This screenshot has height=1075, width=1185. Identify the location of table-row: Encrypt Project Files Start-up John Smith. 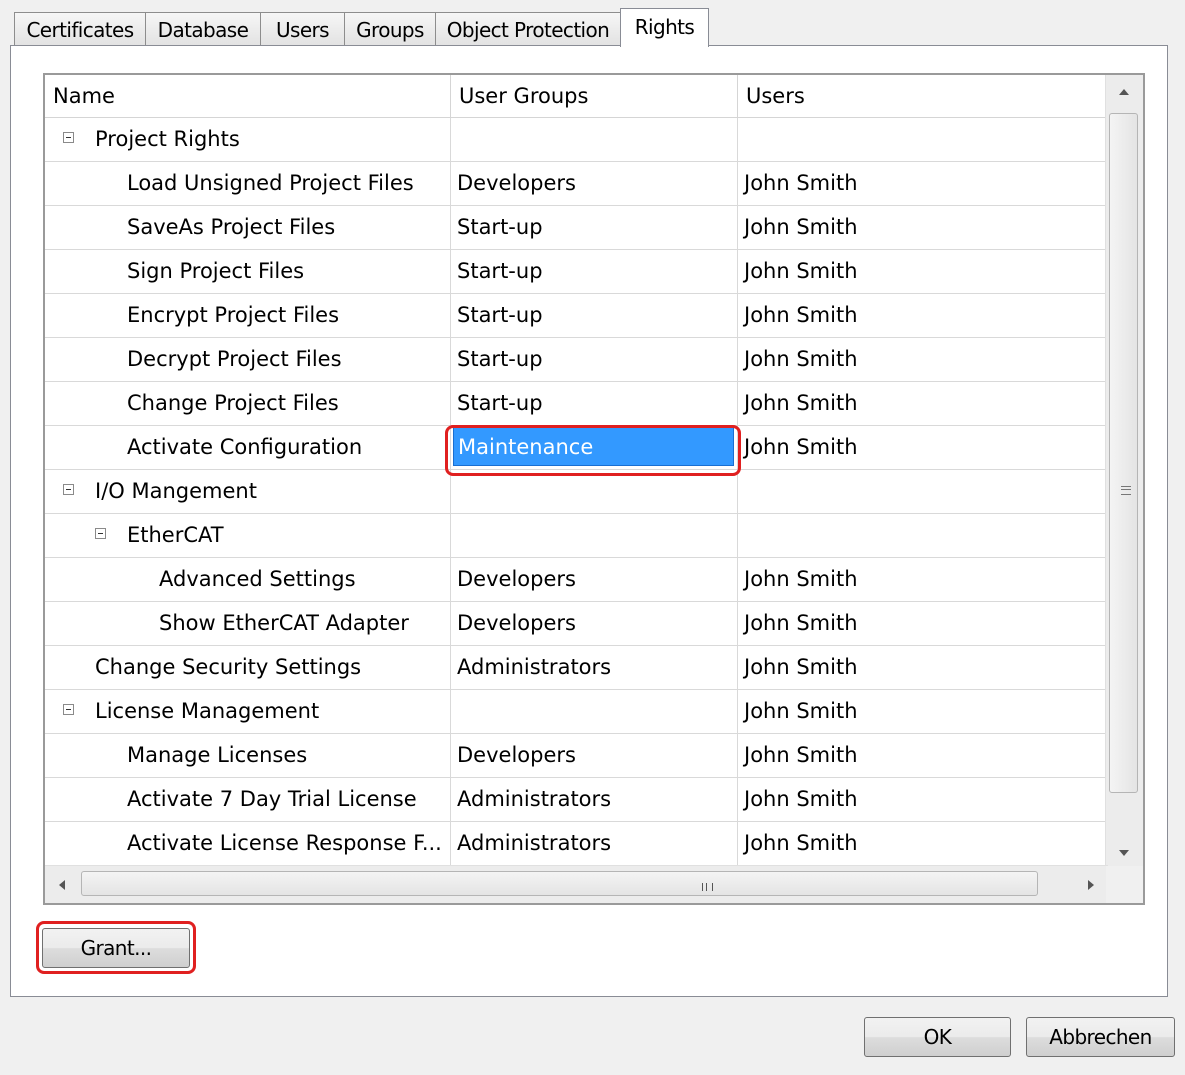
(576, 316).